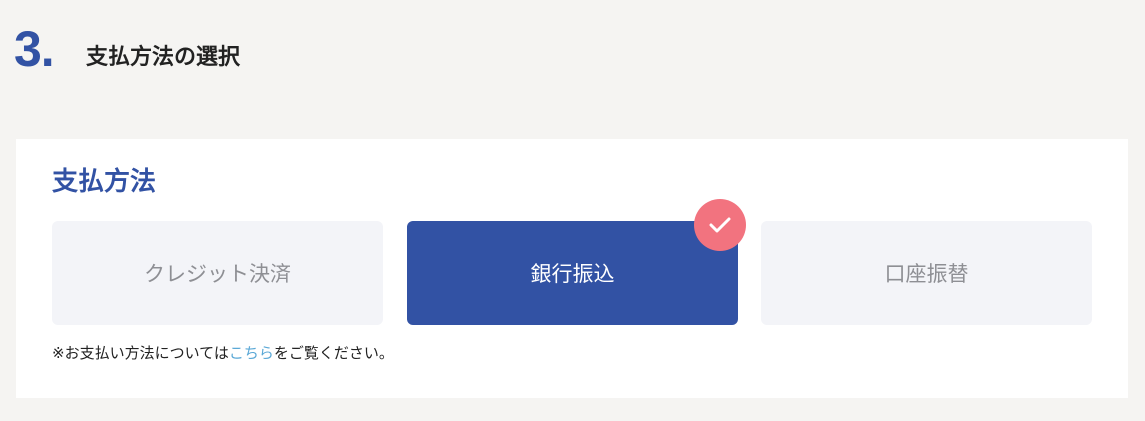 Image resolution: width=1145 pixels, height=421 pixels. I want to click on payment-note-prefix: ※お支払い方法については, so click(140, 353).